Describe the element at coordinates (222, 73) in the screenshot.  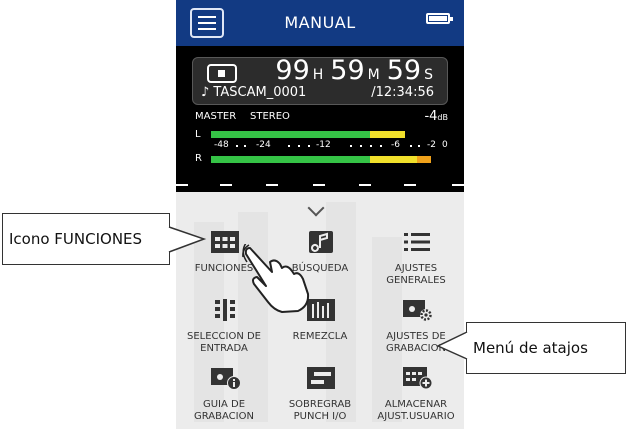
I see `stop-icon` at that location.